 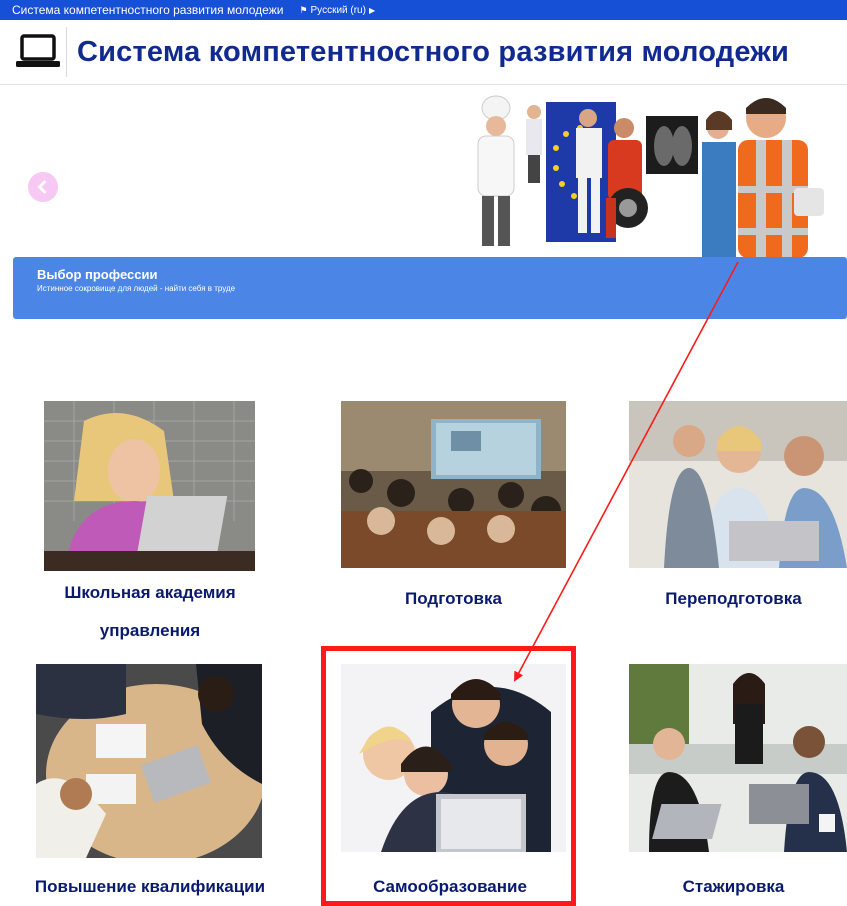 I want to click on card-title-retraining: Переподготовка, so click(x=733, y=599).